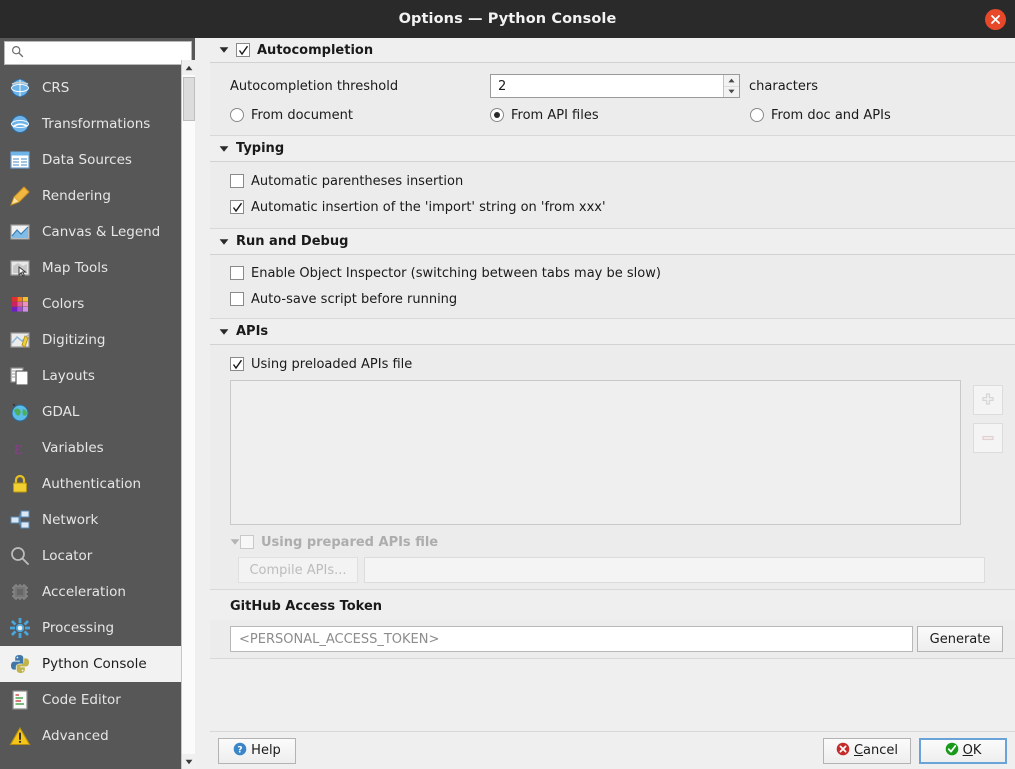 The height and width of the screenshot is (769, 1015). I want to click on title-bar: Options — Python Console, so click(507, 19).